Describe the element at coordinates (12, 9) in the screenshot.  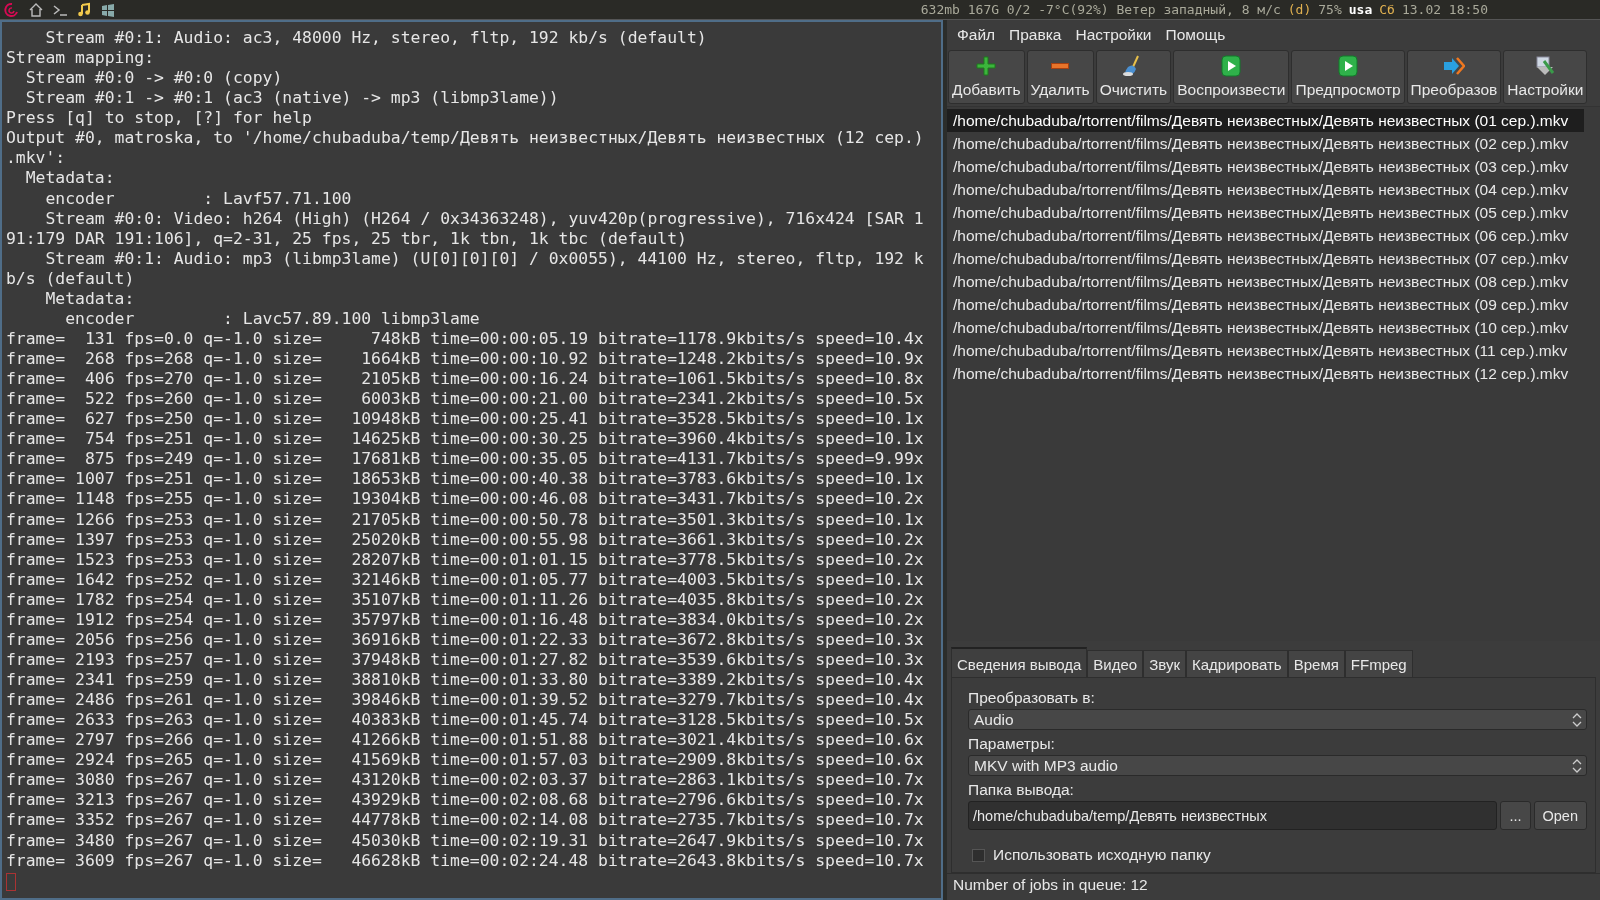
I see `swirl-icon` at that location.